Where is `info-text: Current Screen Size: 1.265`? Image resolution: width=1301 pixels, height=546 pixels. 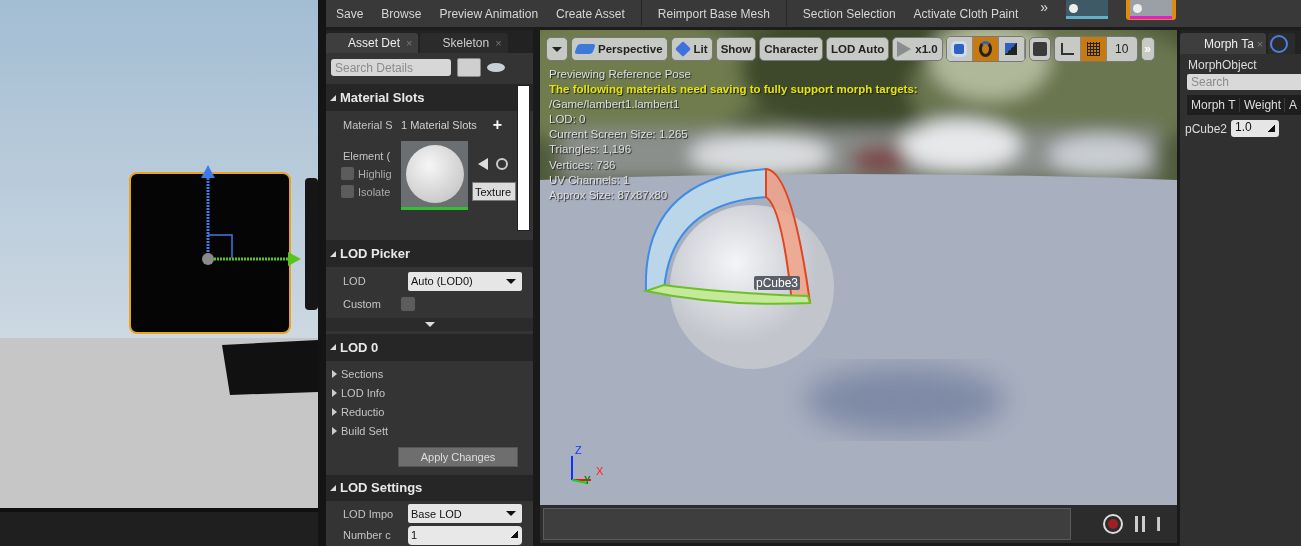 info-text: Current Screen Size: 1.265 is located at coordinates (619, 135).